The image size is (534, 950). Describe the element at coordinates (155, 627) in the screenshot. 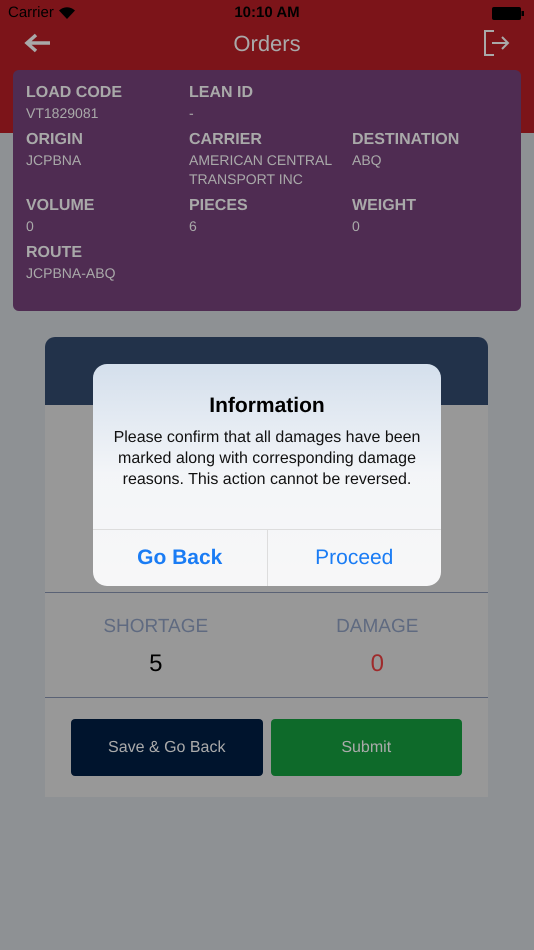

I see `summary-label: SHORTAGE` at that location.